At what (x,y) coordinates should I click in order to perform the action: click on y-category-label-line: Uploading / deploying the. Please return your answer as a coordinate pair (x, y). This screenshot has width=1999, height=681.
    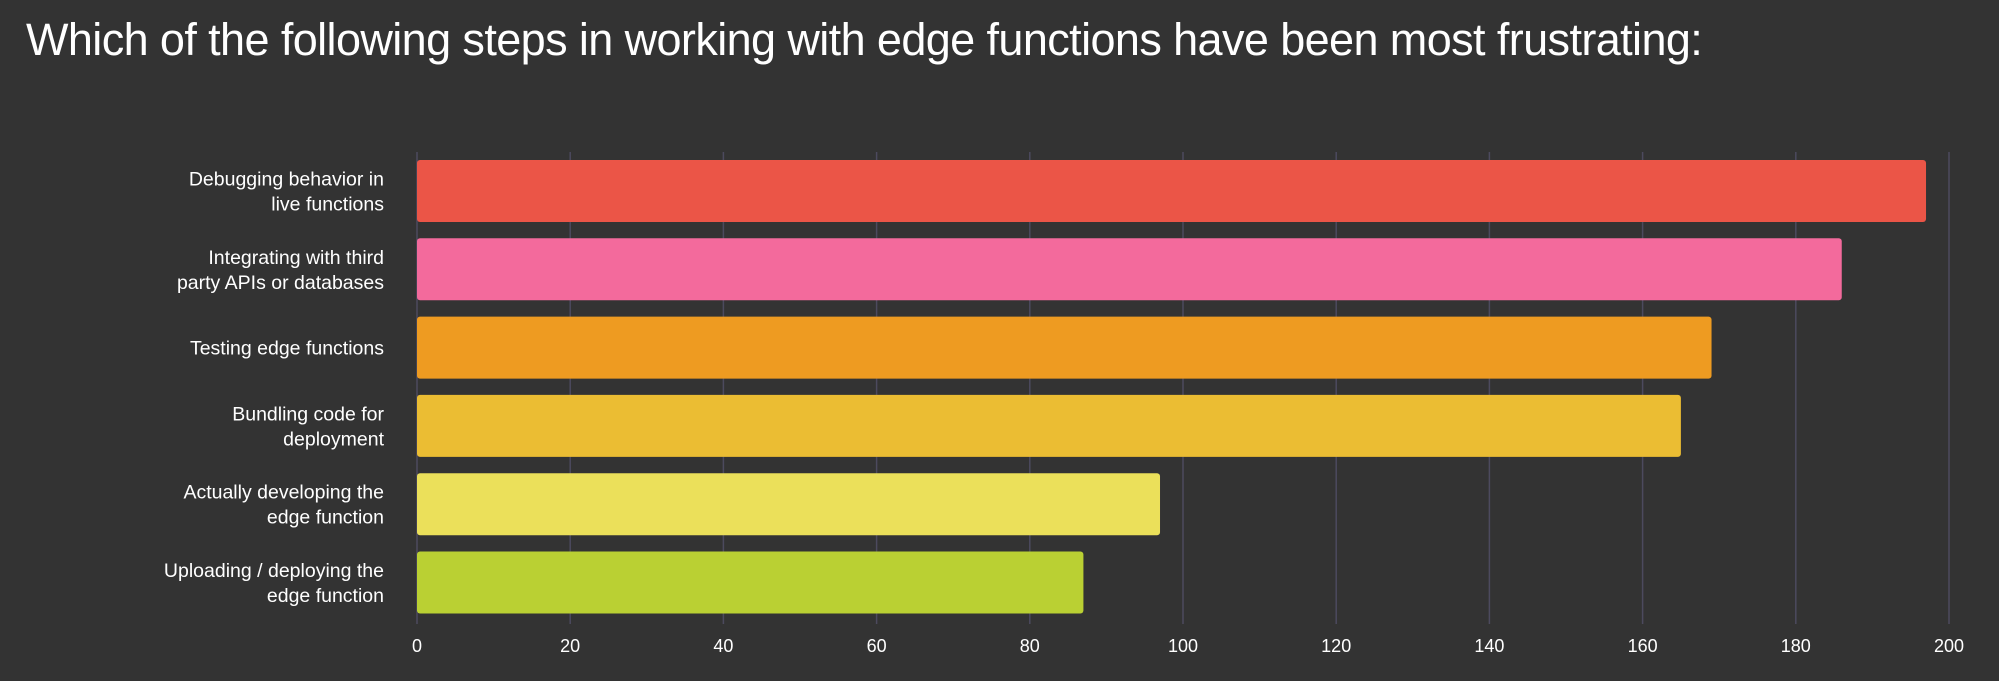
    Looking at the image, I should click on (274, 571).